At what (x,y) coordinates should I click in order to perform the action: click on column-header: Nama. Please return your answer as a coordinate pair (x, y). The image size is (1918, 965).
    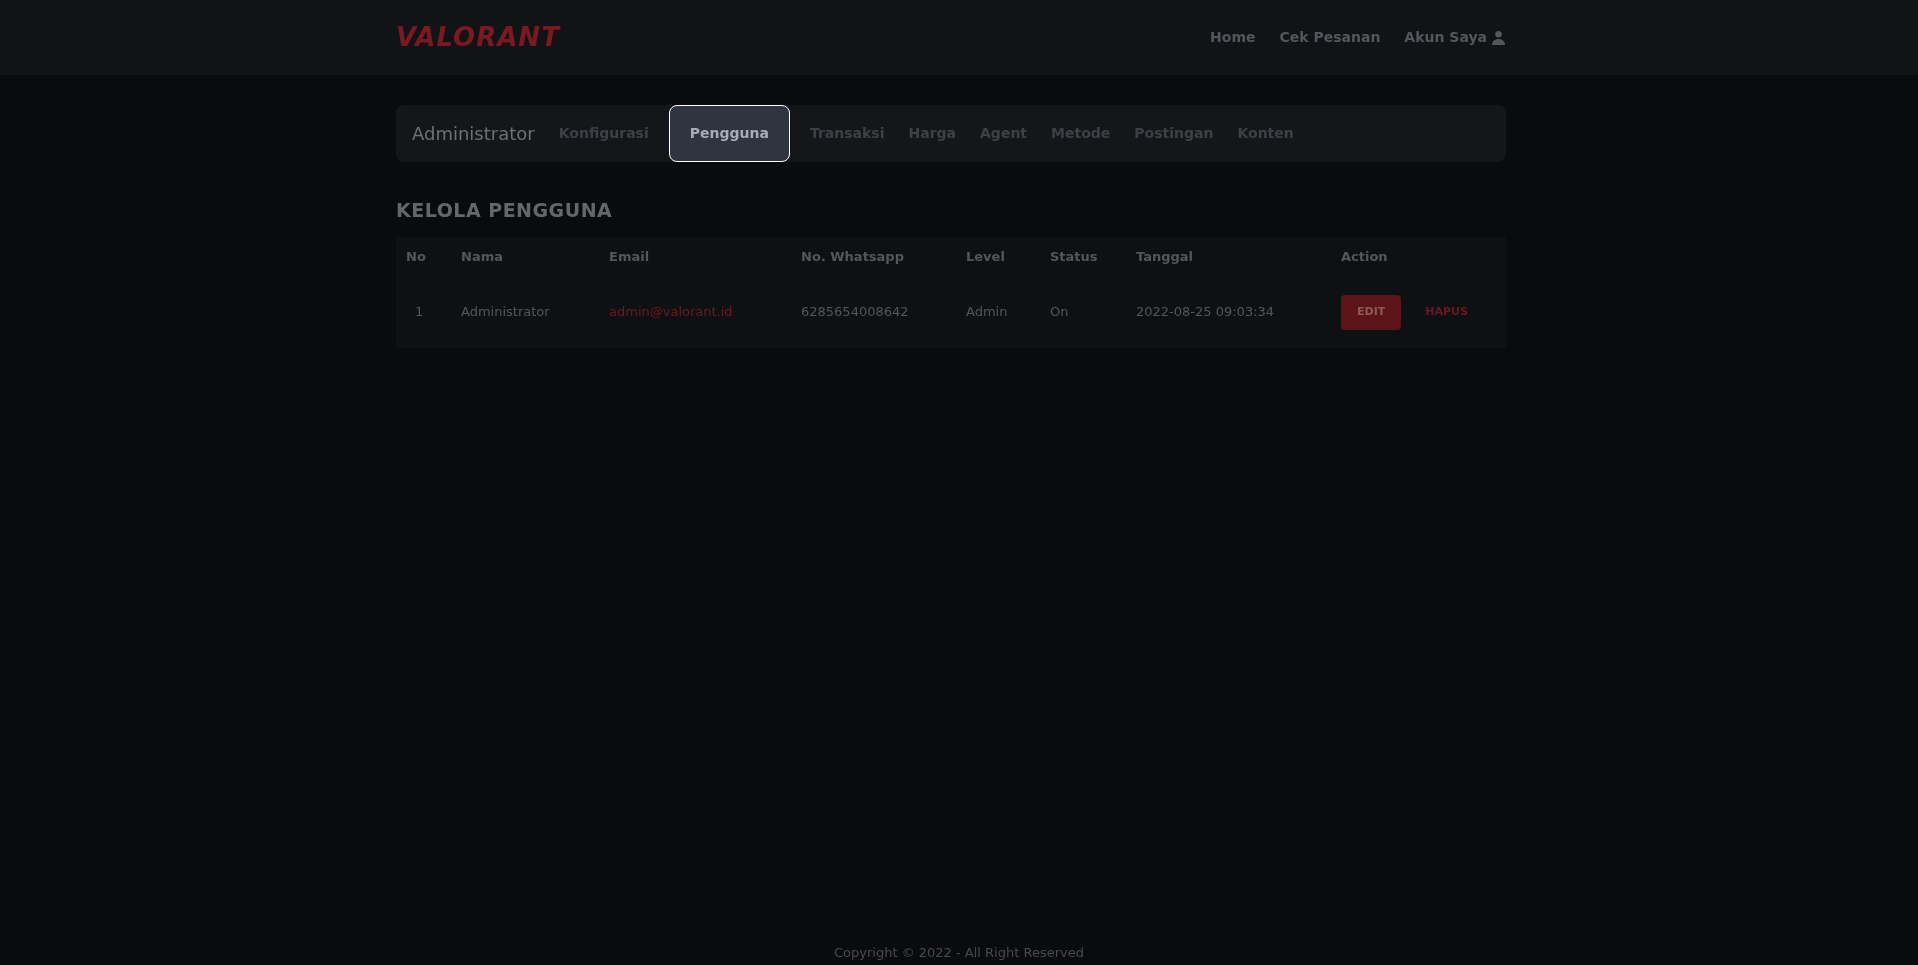
    Looking at the image, I should click on (482, 256).